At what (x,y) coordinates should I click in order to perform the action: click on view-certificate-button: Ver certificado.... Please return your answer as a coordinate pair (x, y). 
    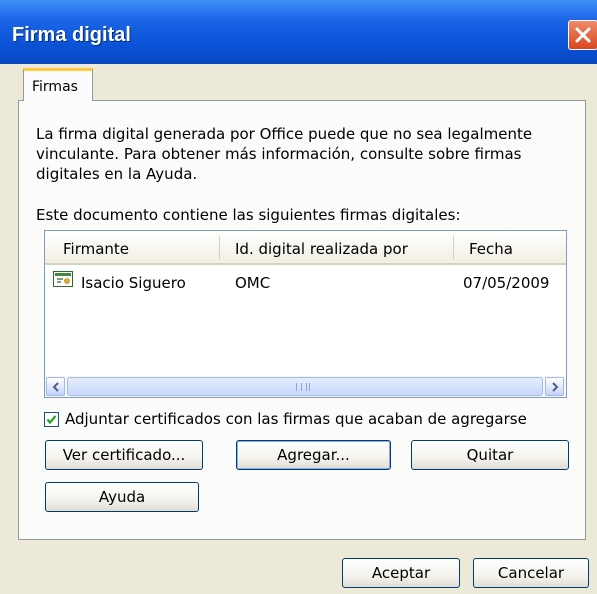
    Looking at the image, I should click on (124, 455).